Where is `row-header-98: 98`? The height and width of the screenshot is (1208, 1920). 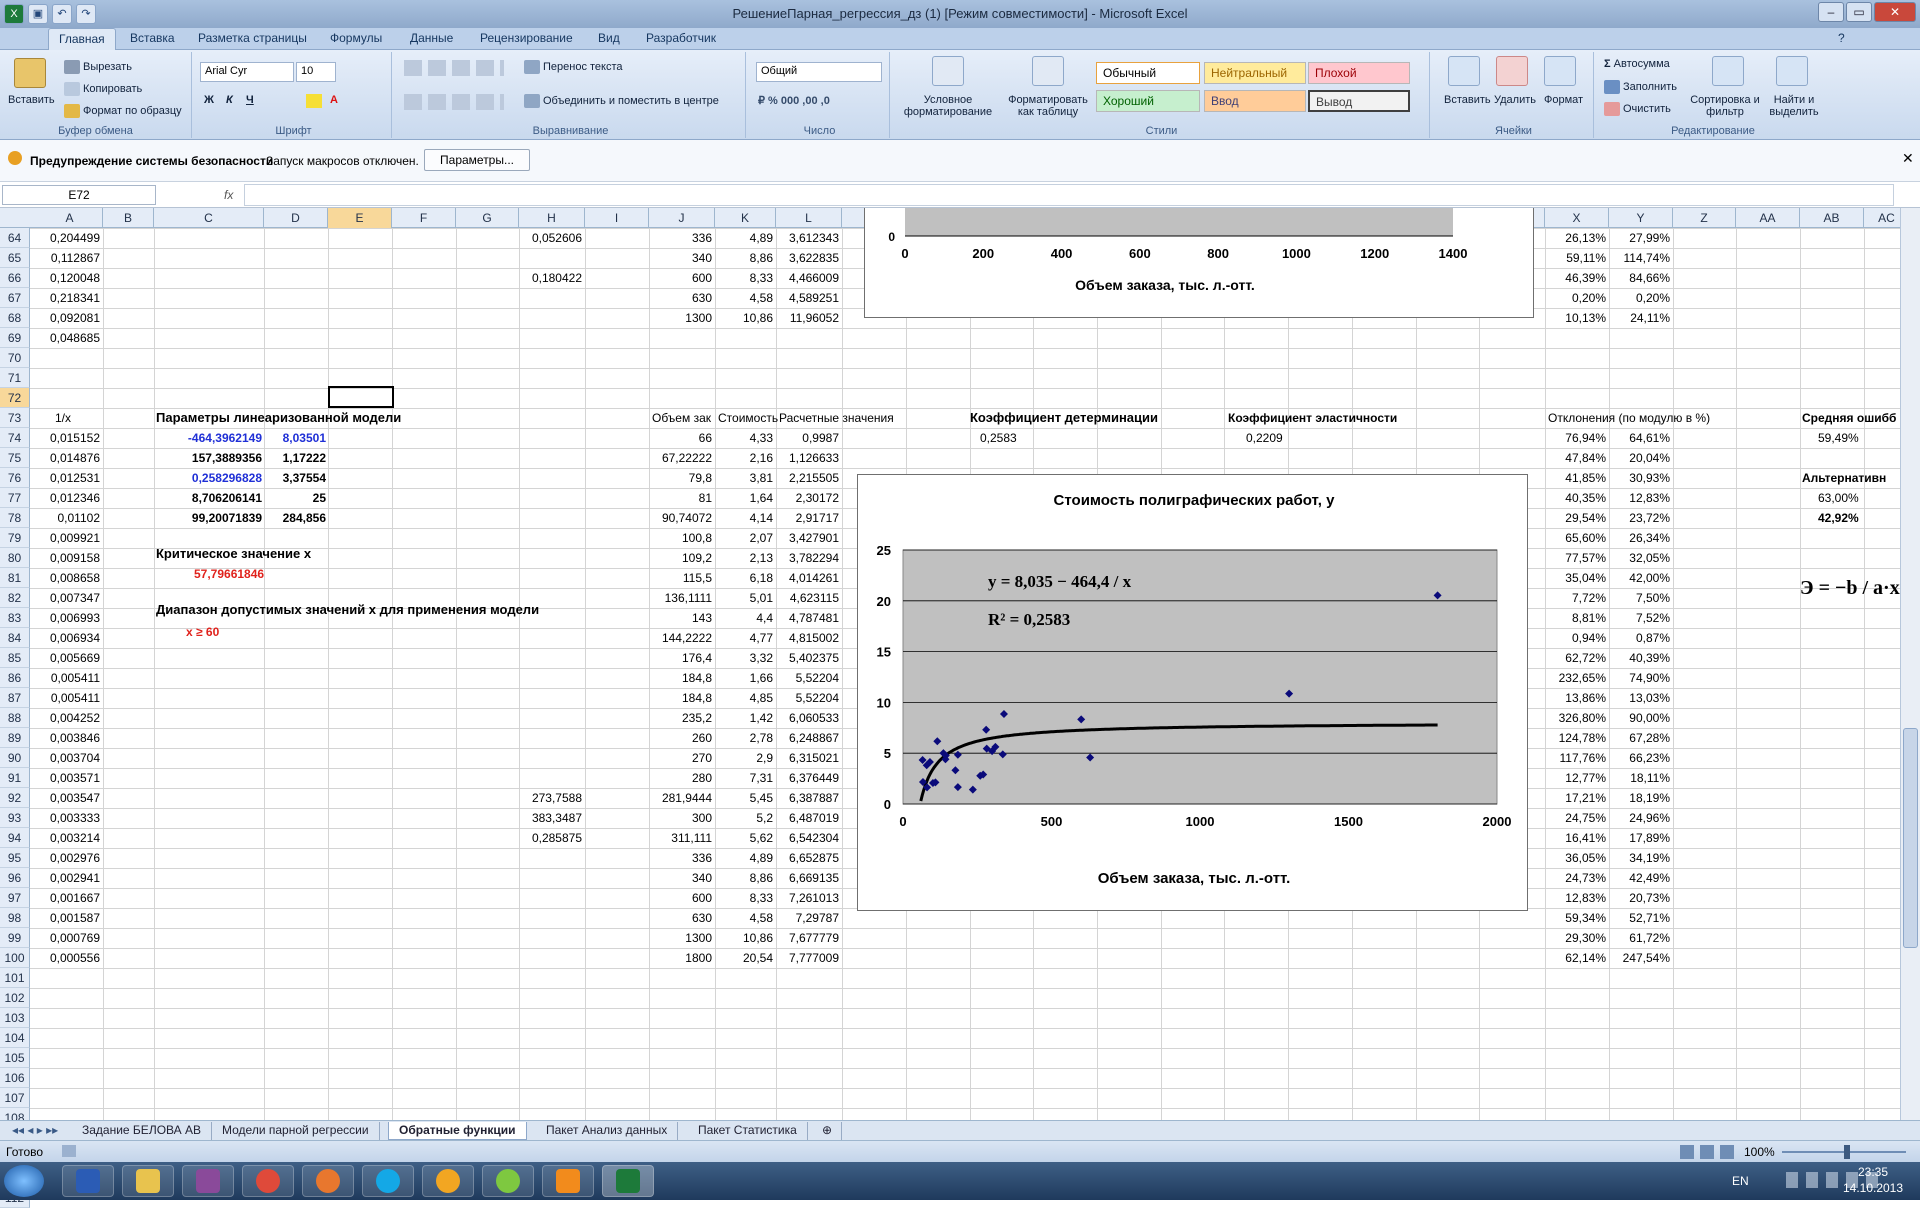 row-header-98: 98 is located at coordinates (15, 918).